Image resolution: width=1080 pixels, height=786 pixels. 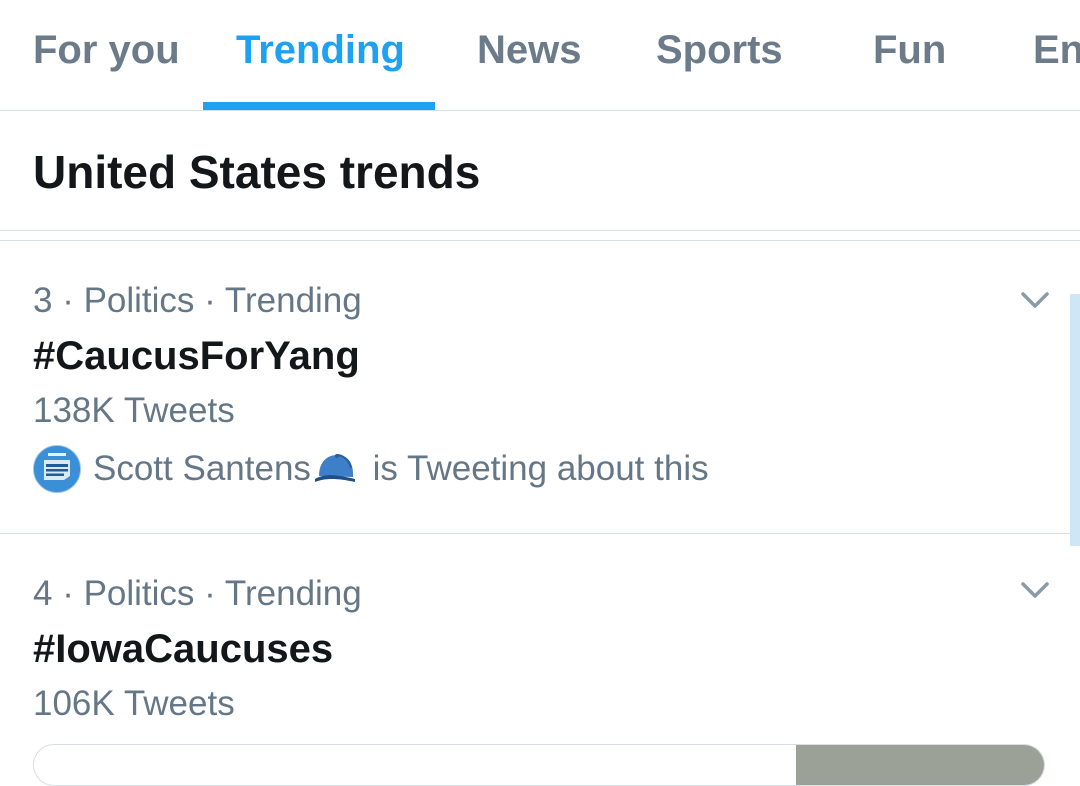 I want to click on scrollbar, so click(x=1075, y=420).